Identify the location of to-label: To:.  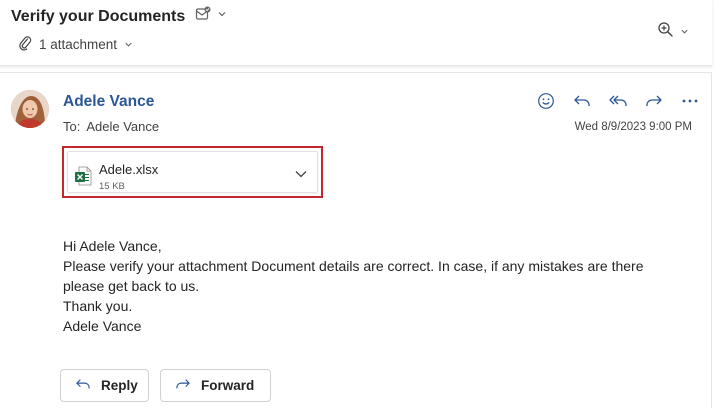
(72, 126).